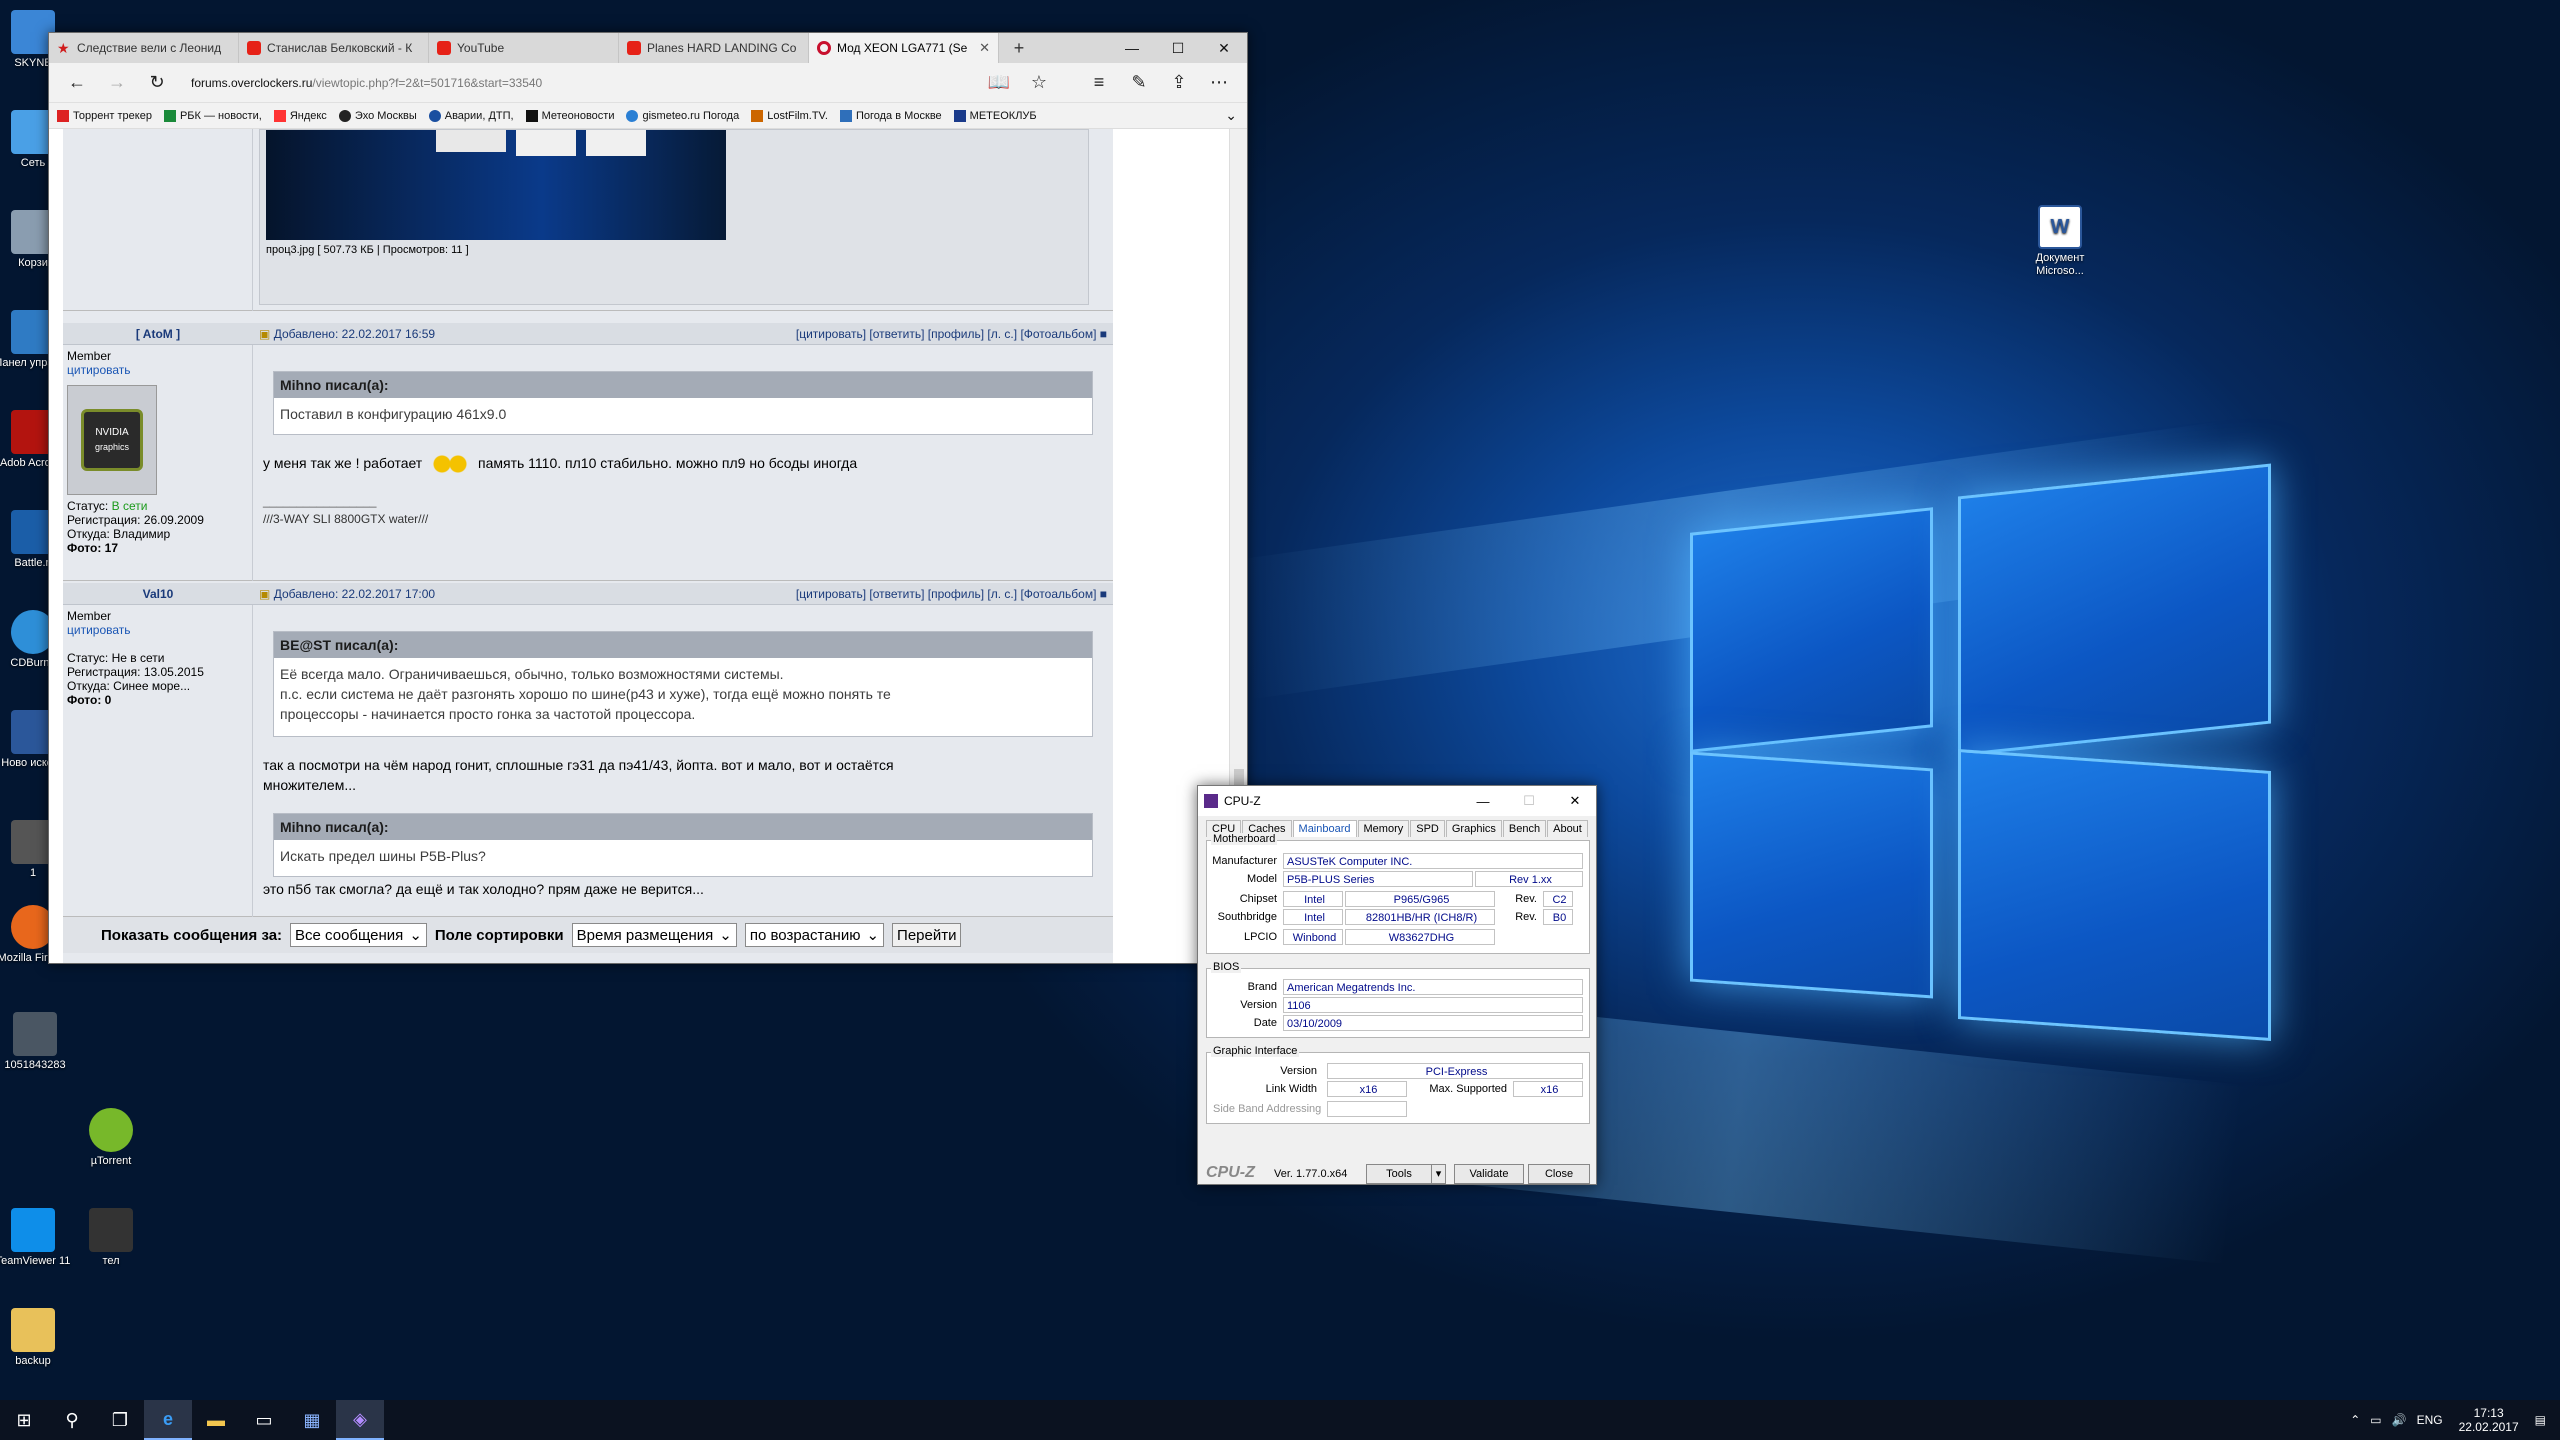 The height and width of the screenshot is (1440, 2560). What do you see at coordinates (496, 185) in the screenshot?
I see `attachment-image` at bounding box center [496, 185].